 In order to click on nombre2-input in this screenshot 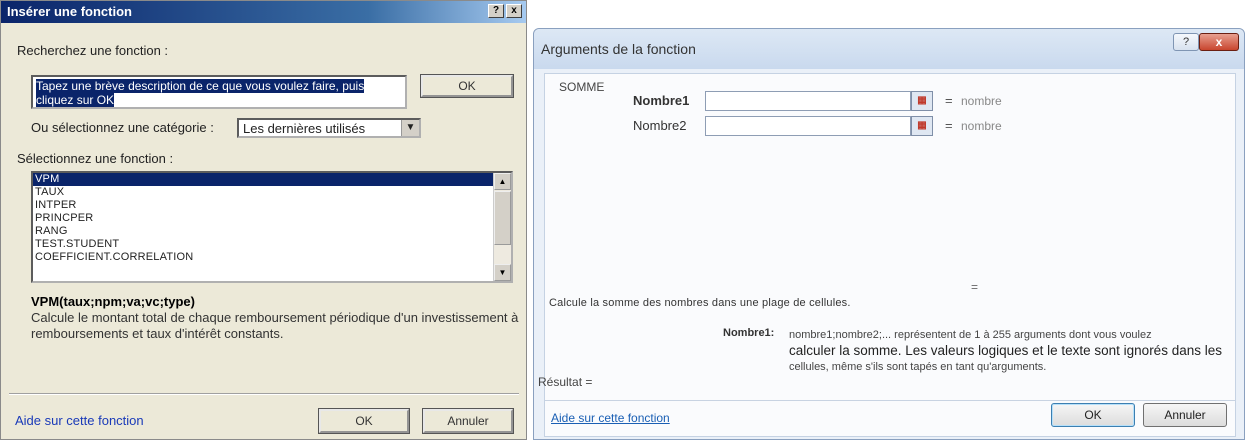, I will do `click(808, 126)`.